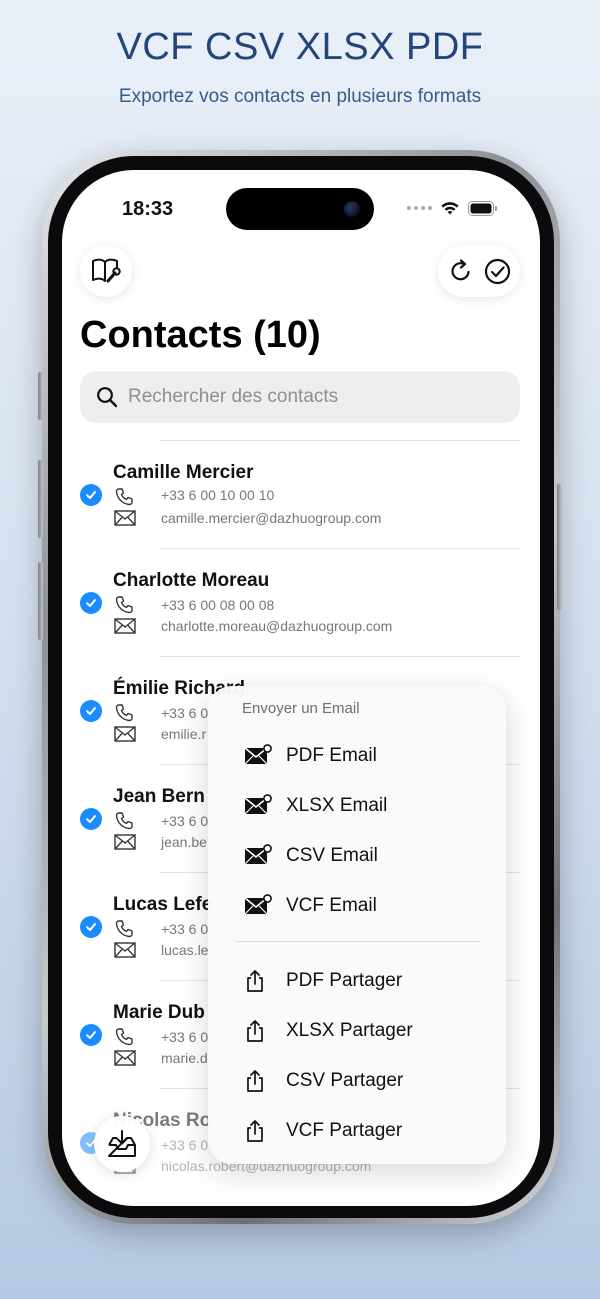  Describe the element at coordinates (159, 796) in the screenshot. I see `contact-name: Jean Bern` at that location.